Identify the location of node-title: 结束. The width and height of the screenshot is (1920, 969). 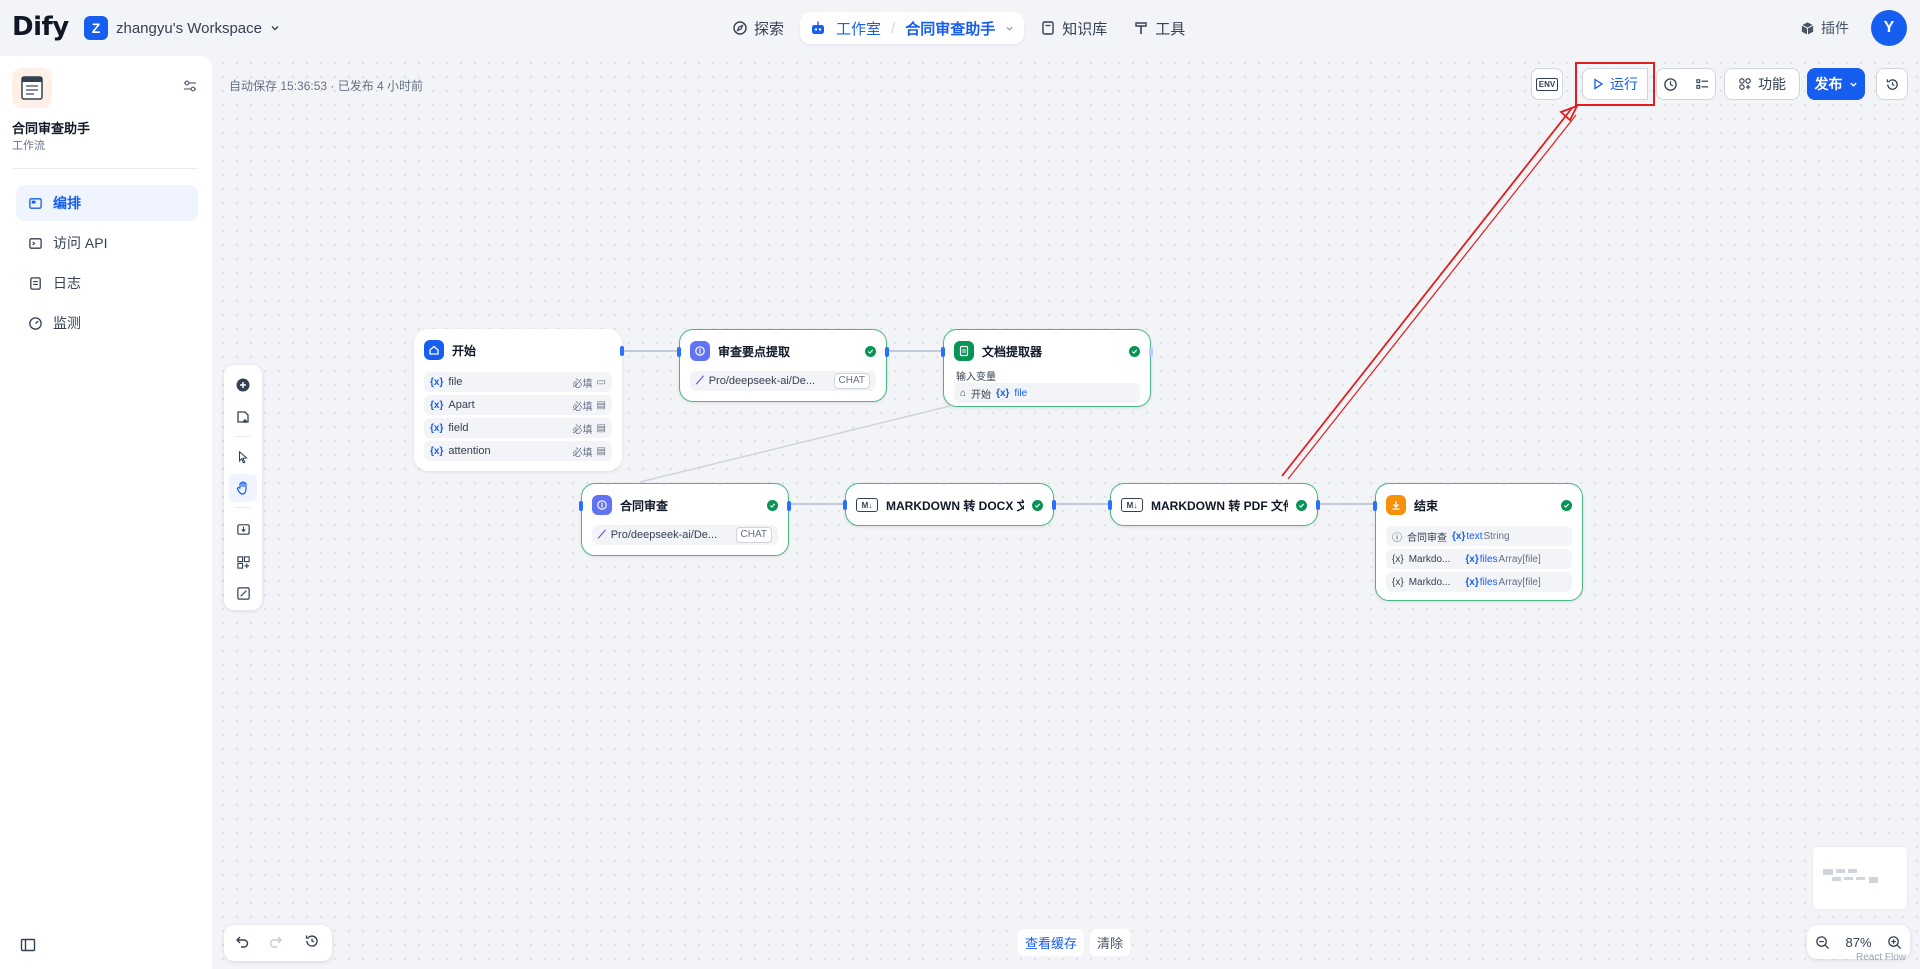
(1426, 505).